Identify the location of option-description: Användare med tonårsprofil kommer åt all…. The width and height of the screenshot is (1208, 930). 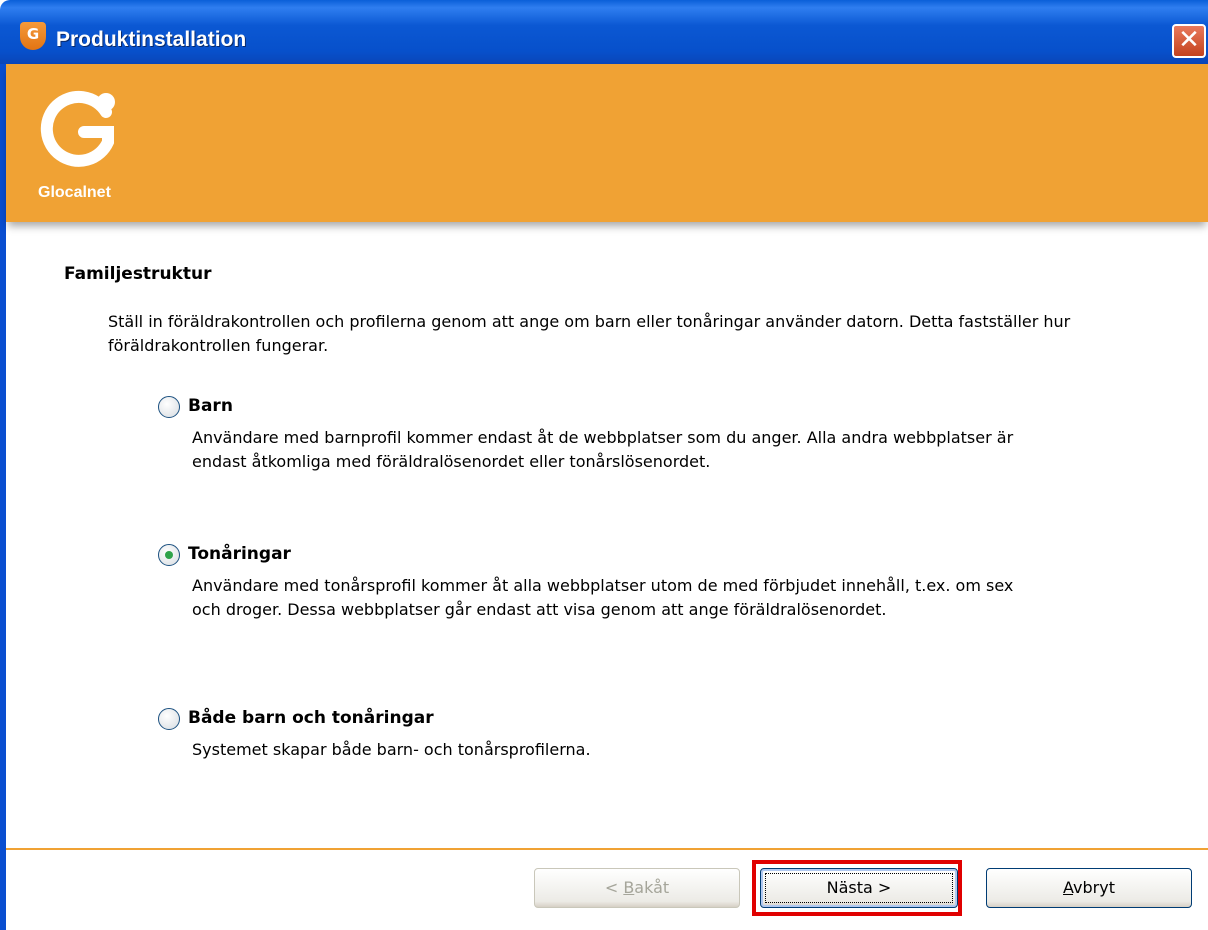
(603, 597).